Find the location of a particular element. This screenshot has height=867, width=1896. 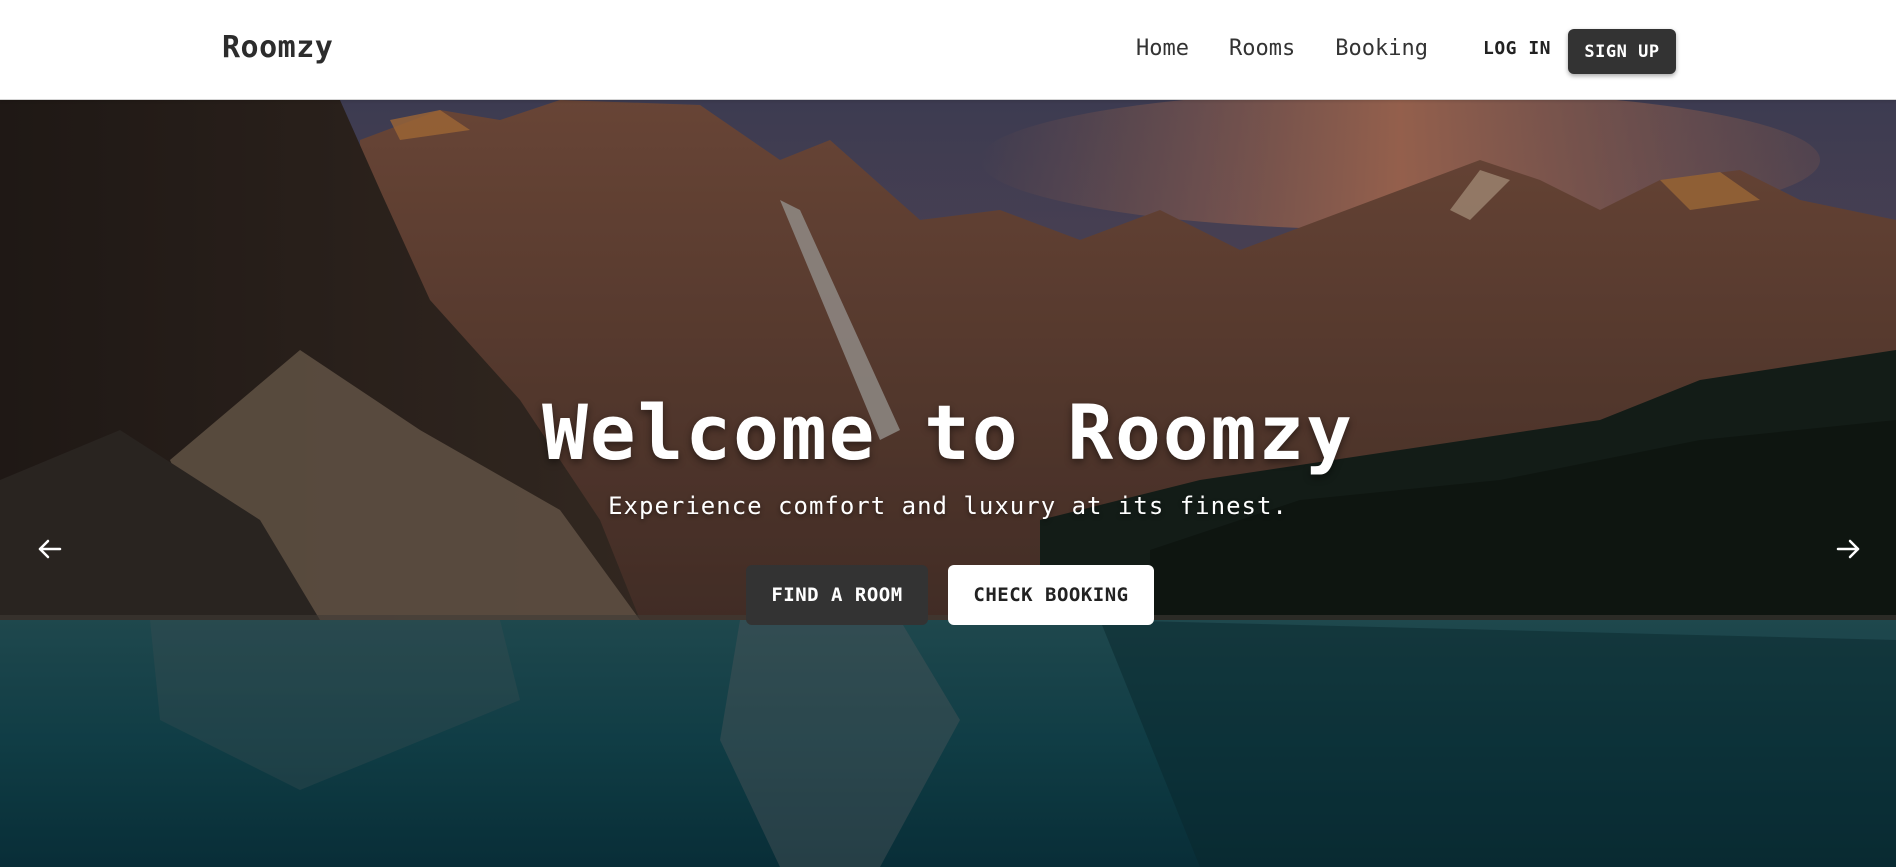

check-booking-button: CHECK BOOKING is located at coordinates (1051, 595).